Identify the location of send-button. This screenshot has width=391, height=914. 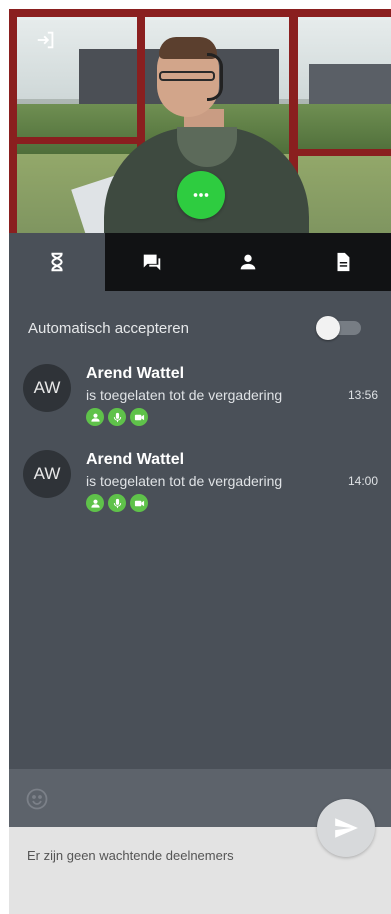
(346, 828).